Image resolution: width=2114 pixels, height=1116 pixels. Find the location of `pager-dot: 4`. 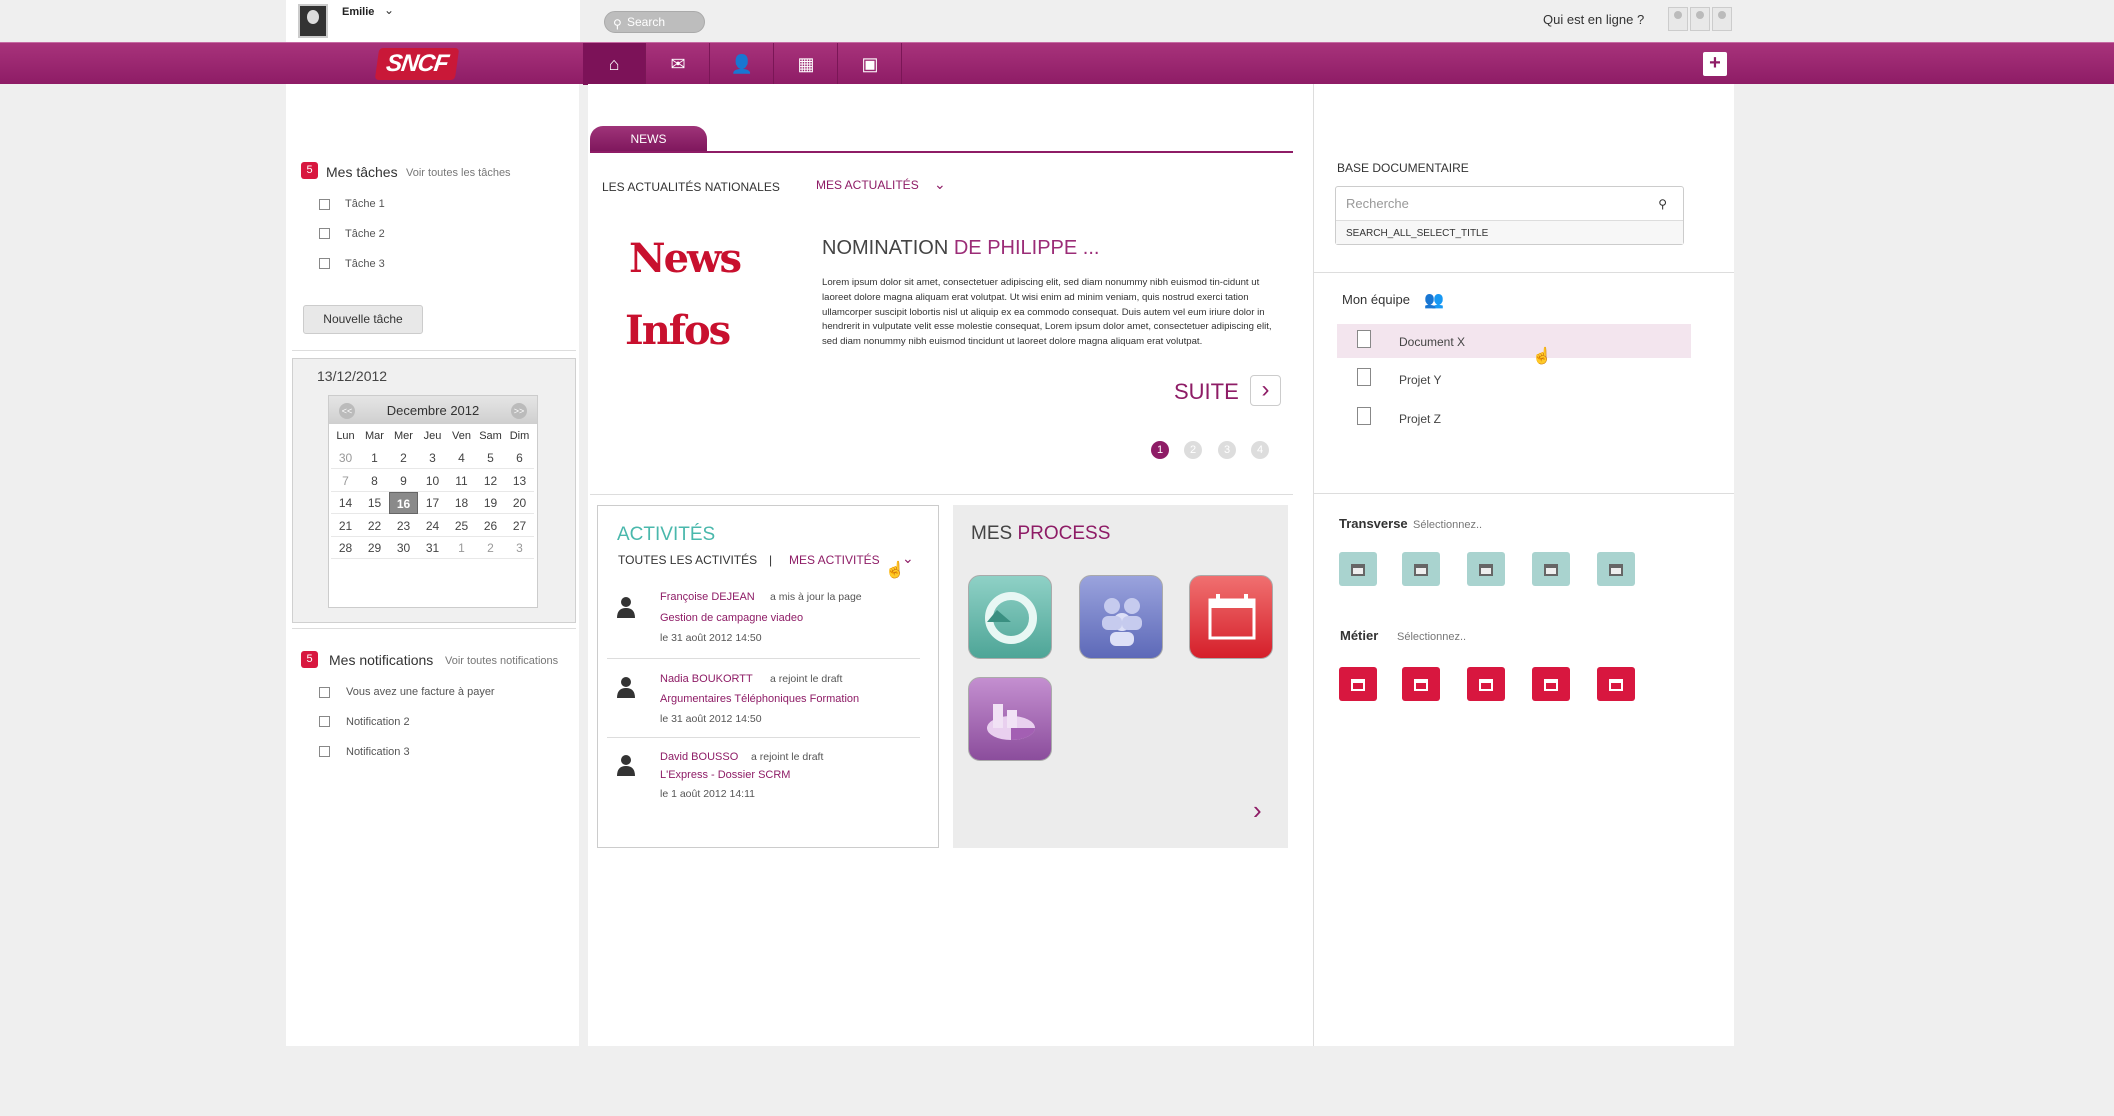

pager-dot: 4 is located at coordinates (1260, 450).